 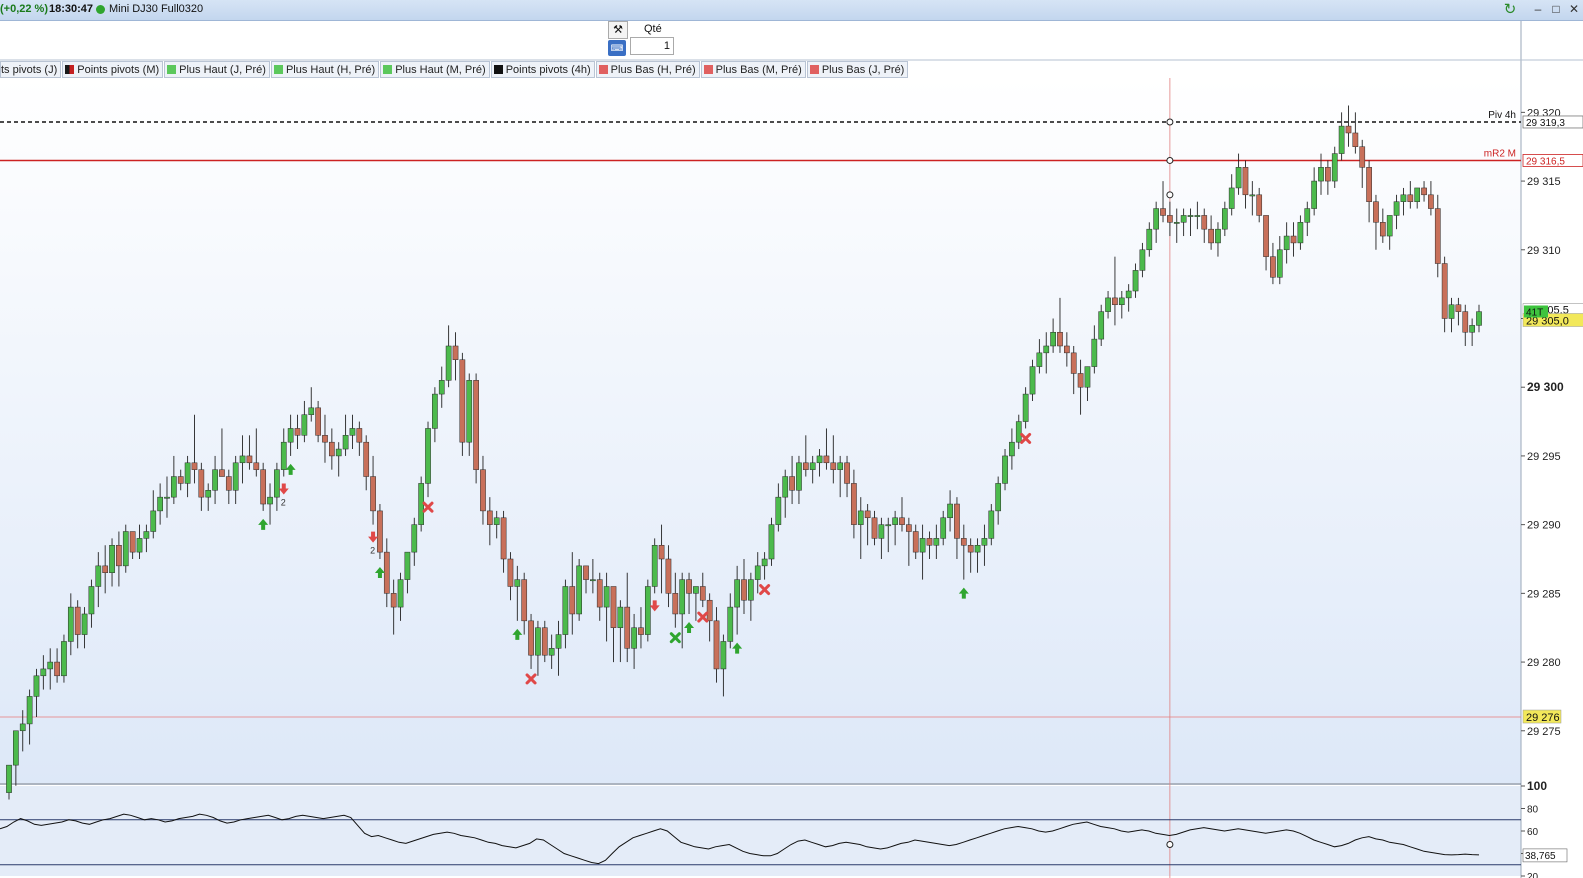 What do you see at coordinates (1533, 832) in the screenshot?
I see `indicator-tick-label: 60` at bounding box center [1533, 832].